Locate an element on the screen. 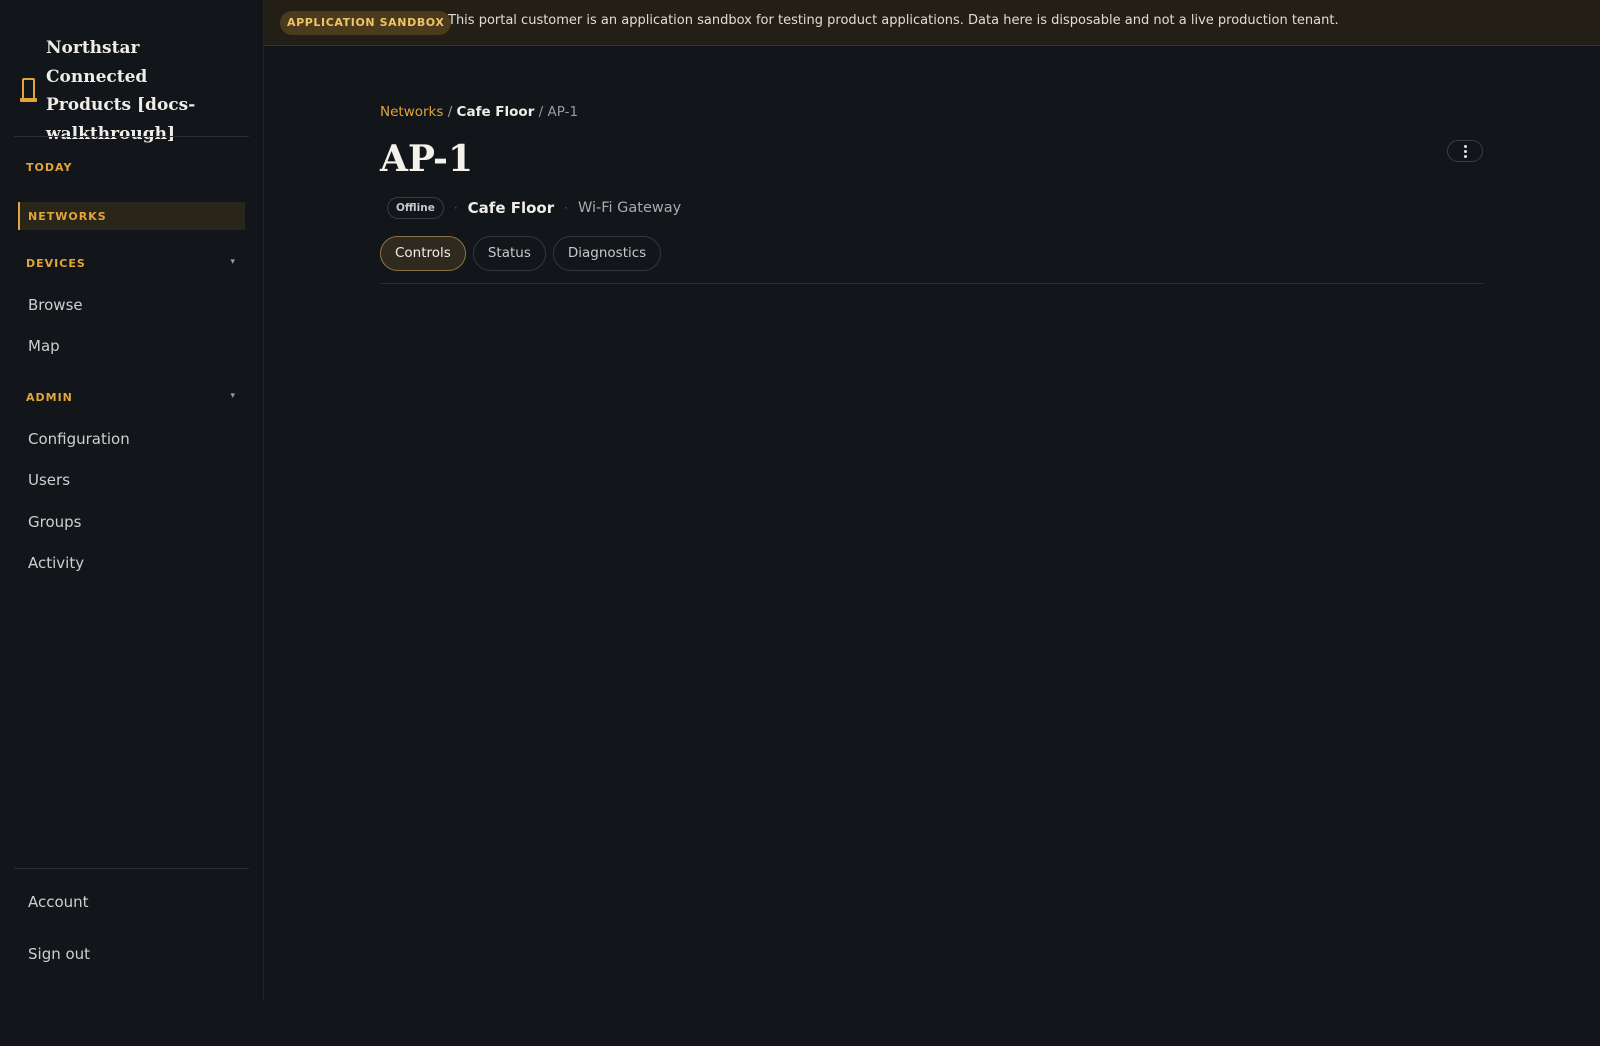 The height and width of the screenshot is (1046, 1600). sidebar-section-label: DEVICES is located at coordinates (56, 263).